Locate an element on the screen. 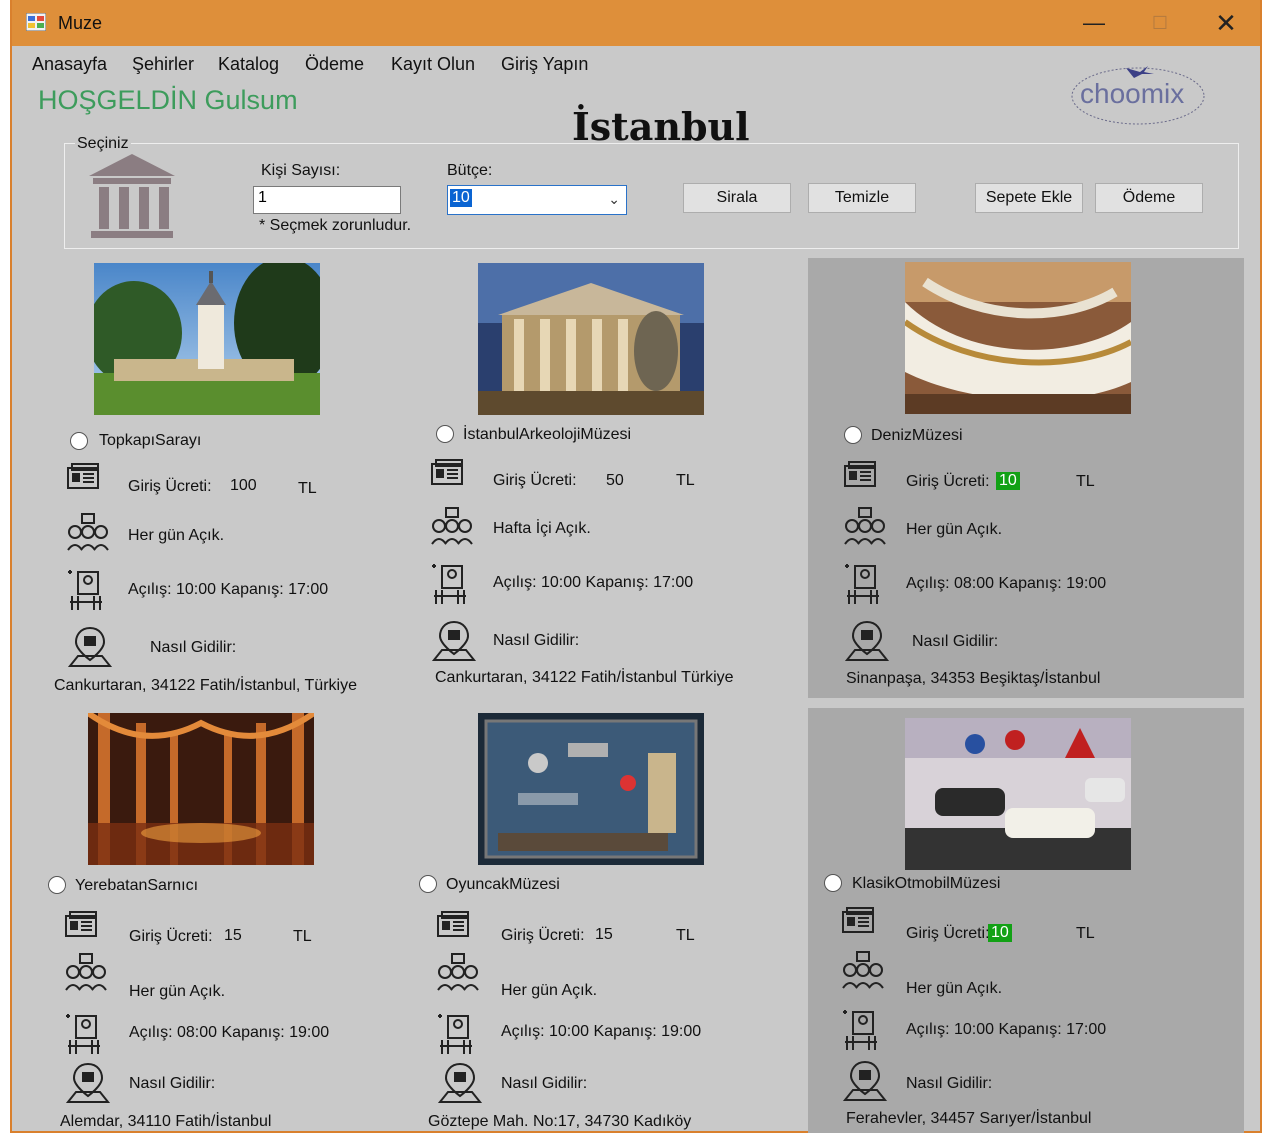 The image size is (1279, 1135). menu-item-giris-yapin: Giriş Yapın is located at coordinates (544, 64).